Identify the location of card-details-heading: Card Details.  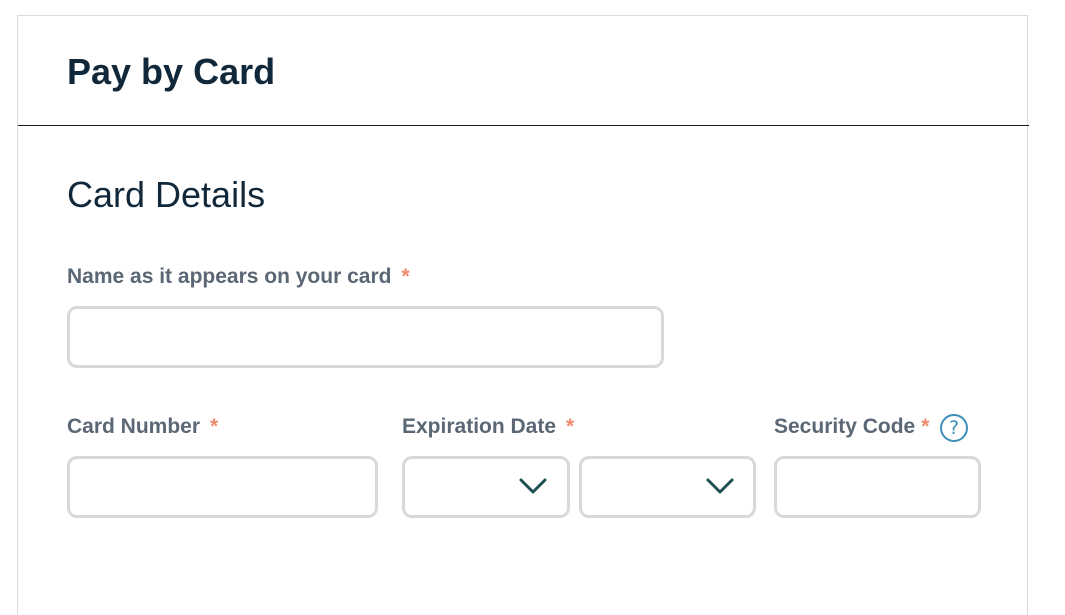
(166, 194).